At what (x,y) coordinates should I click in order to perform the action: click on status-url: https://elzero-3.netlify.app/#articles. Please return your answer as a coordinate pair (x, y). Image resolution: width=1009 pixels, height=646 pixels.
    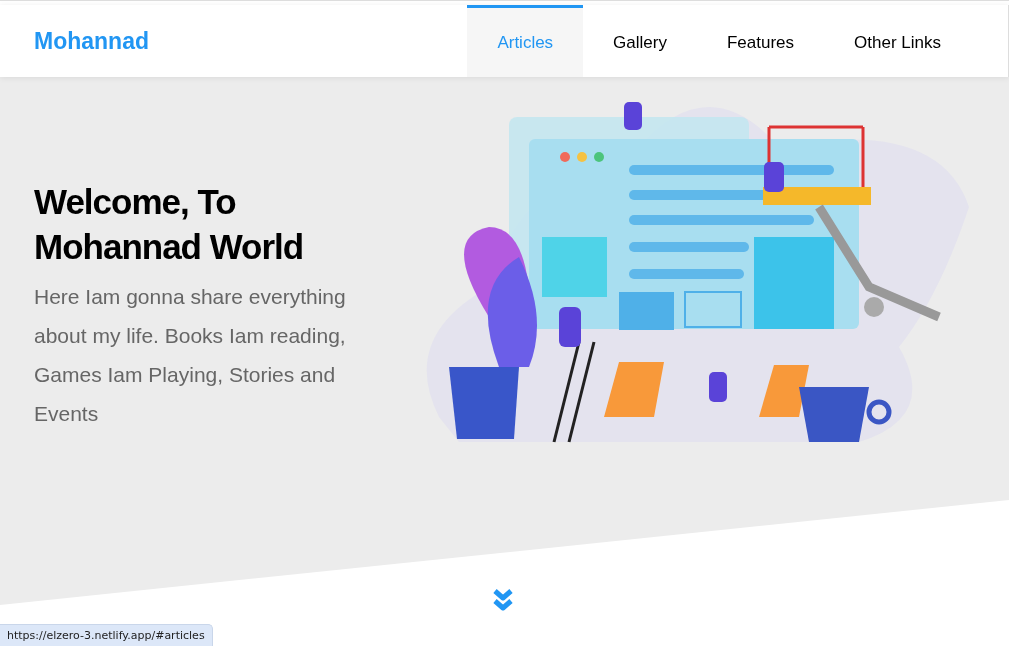
    Looking at the image, I should click on (106, 635).